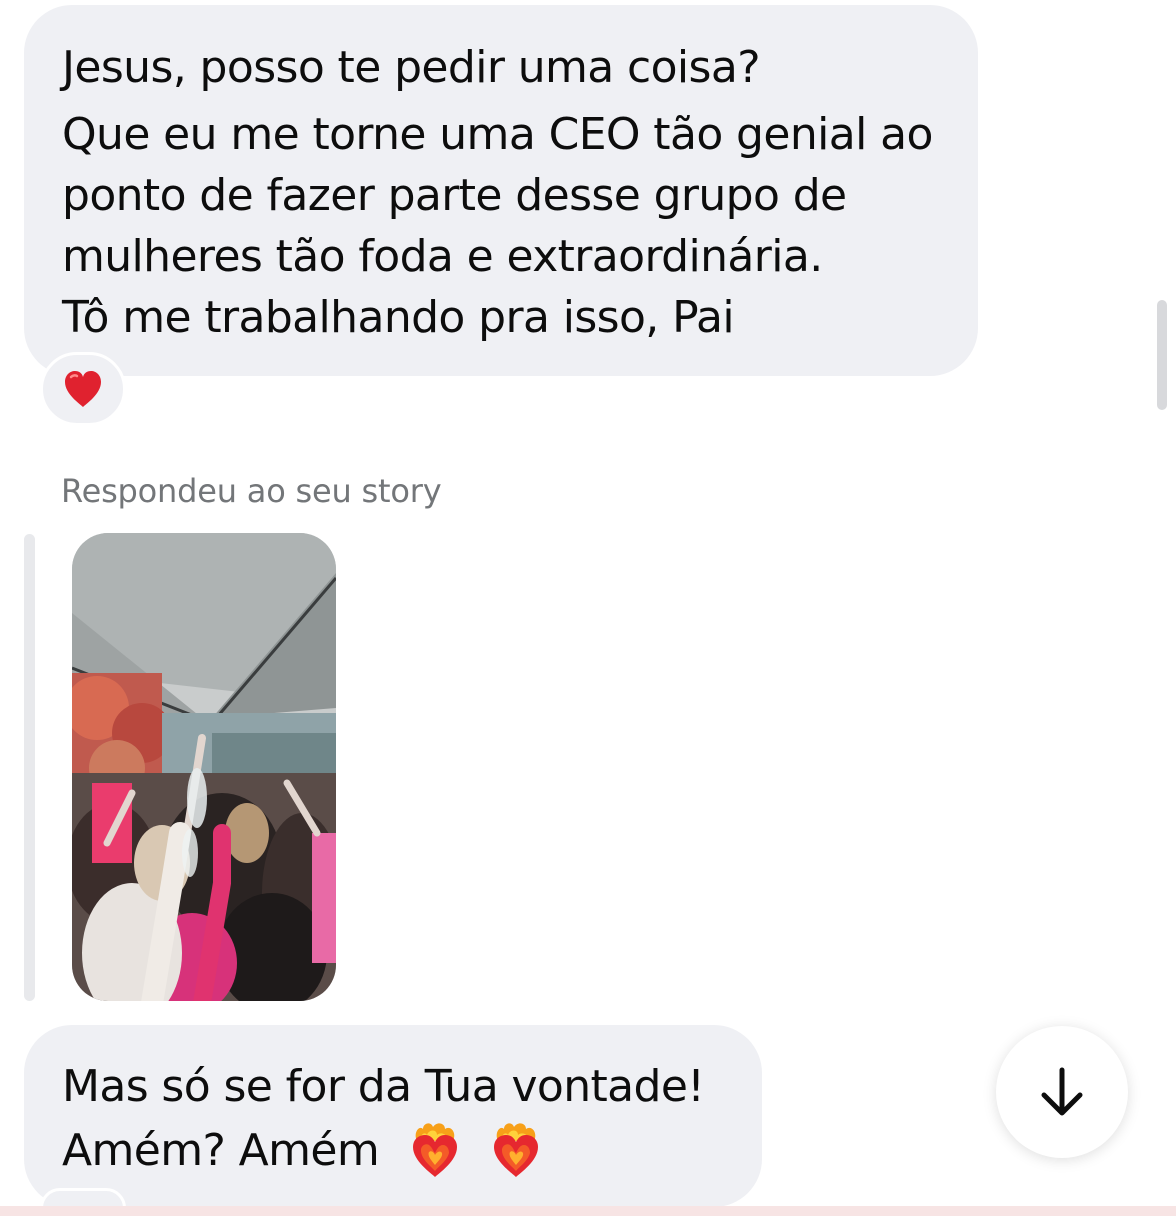  I want to click on arrow-down-icon, so click(1062, 1091).